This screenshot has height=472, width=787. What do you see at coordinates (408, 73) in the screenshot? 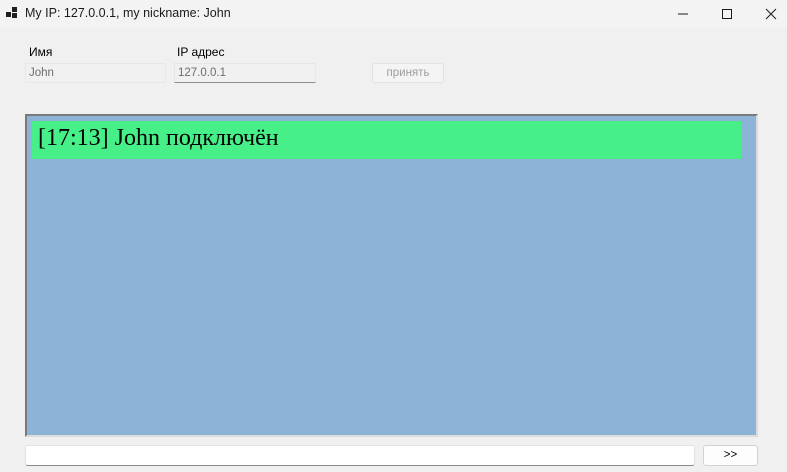
I see `accept-button: принять` at bounding box center [408, 73].